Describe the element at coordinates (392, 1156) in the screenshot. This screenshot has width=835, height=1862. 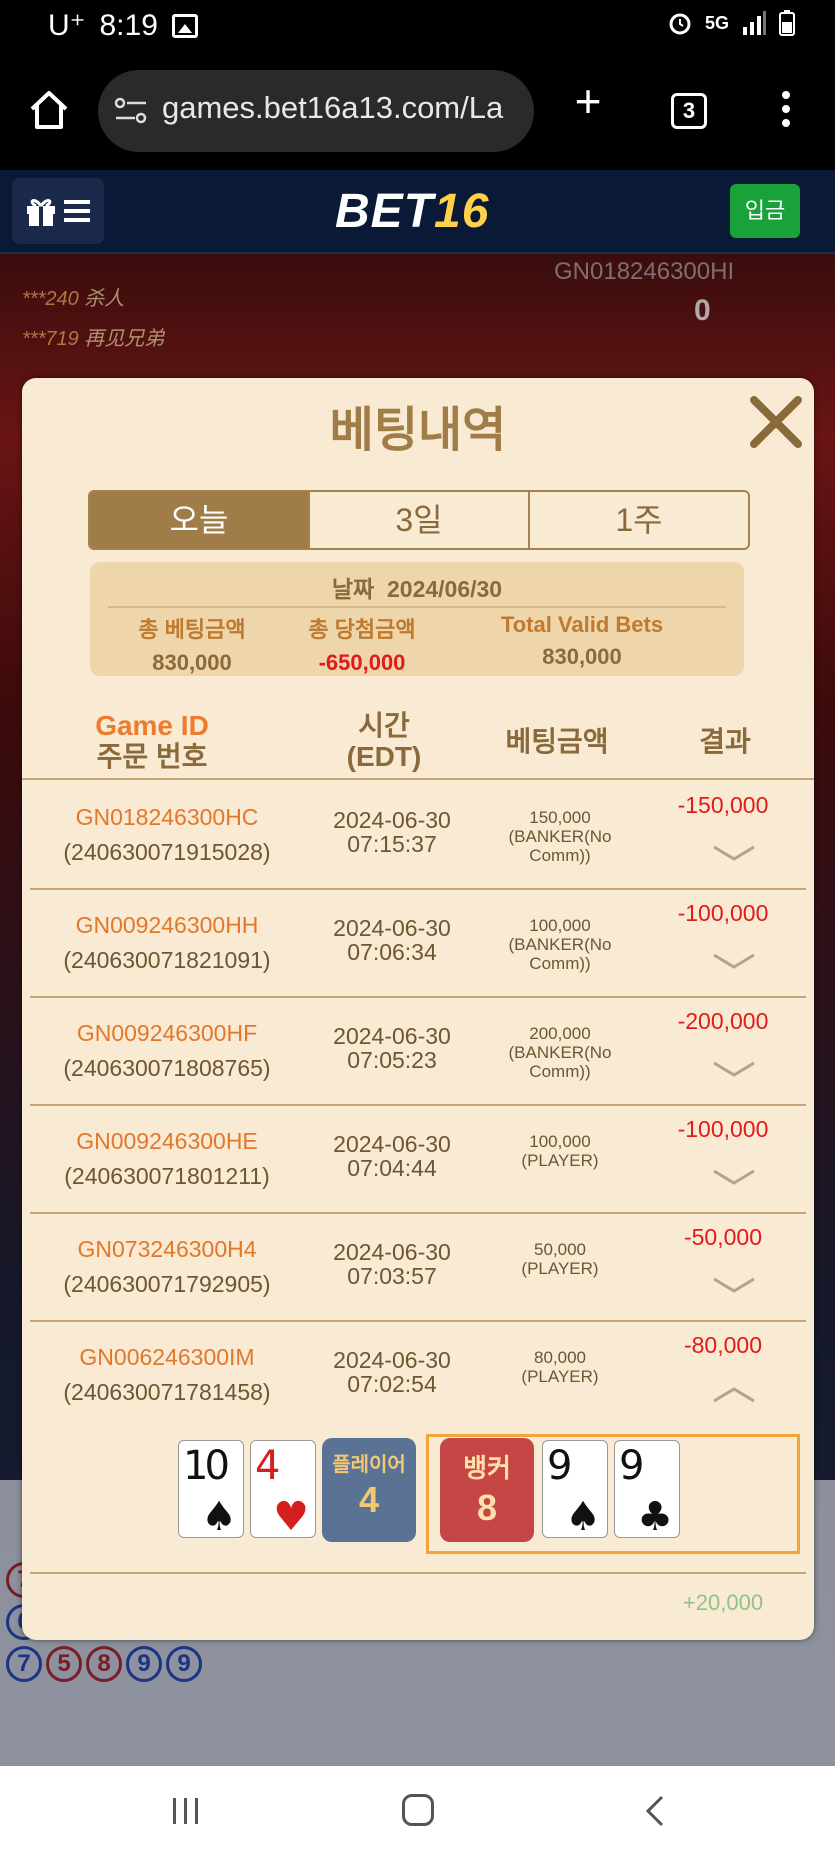
I see `row-time: 2024-06-30 07:04:44` at that location.